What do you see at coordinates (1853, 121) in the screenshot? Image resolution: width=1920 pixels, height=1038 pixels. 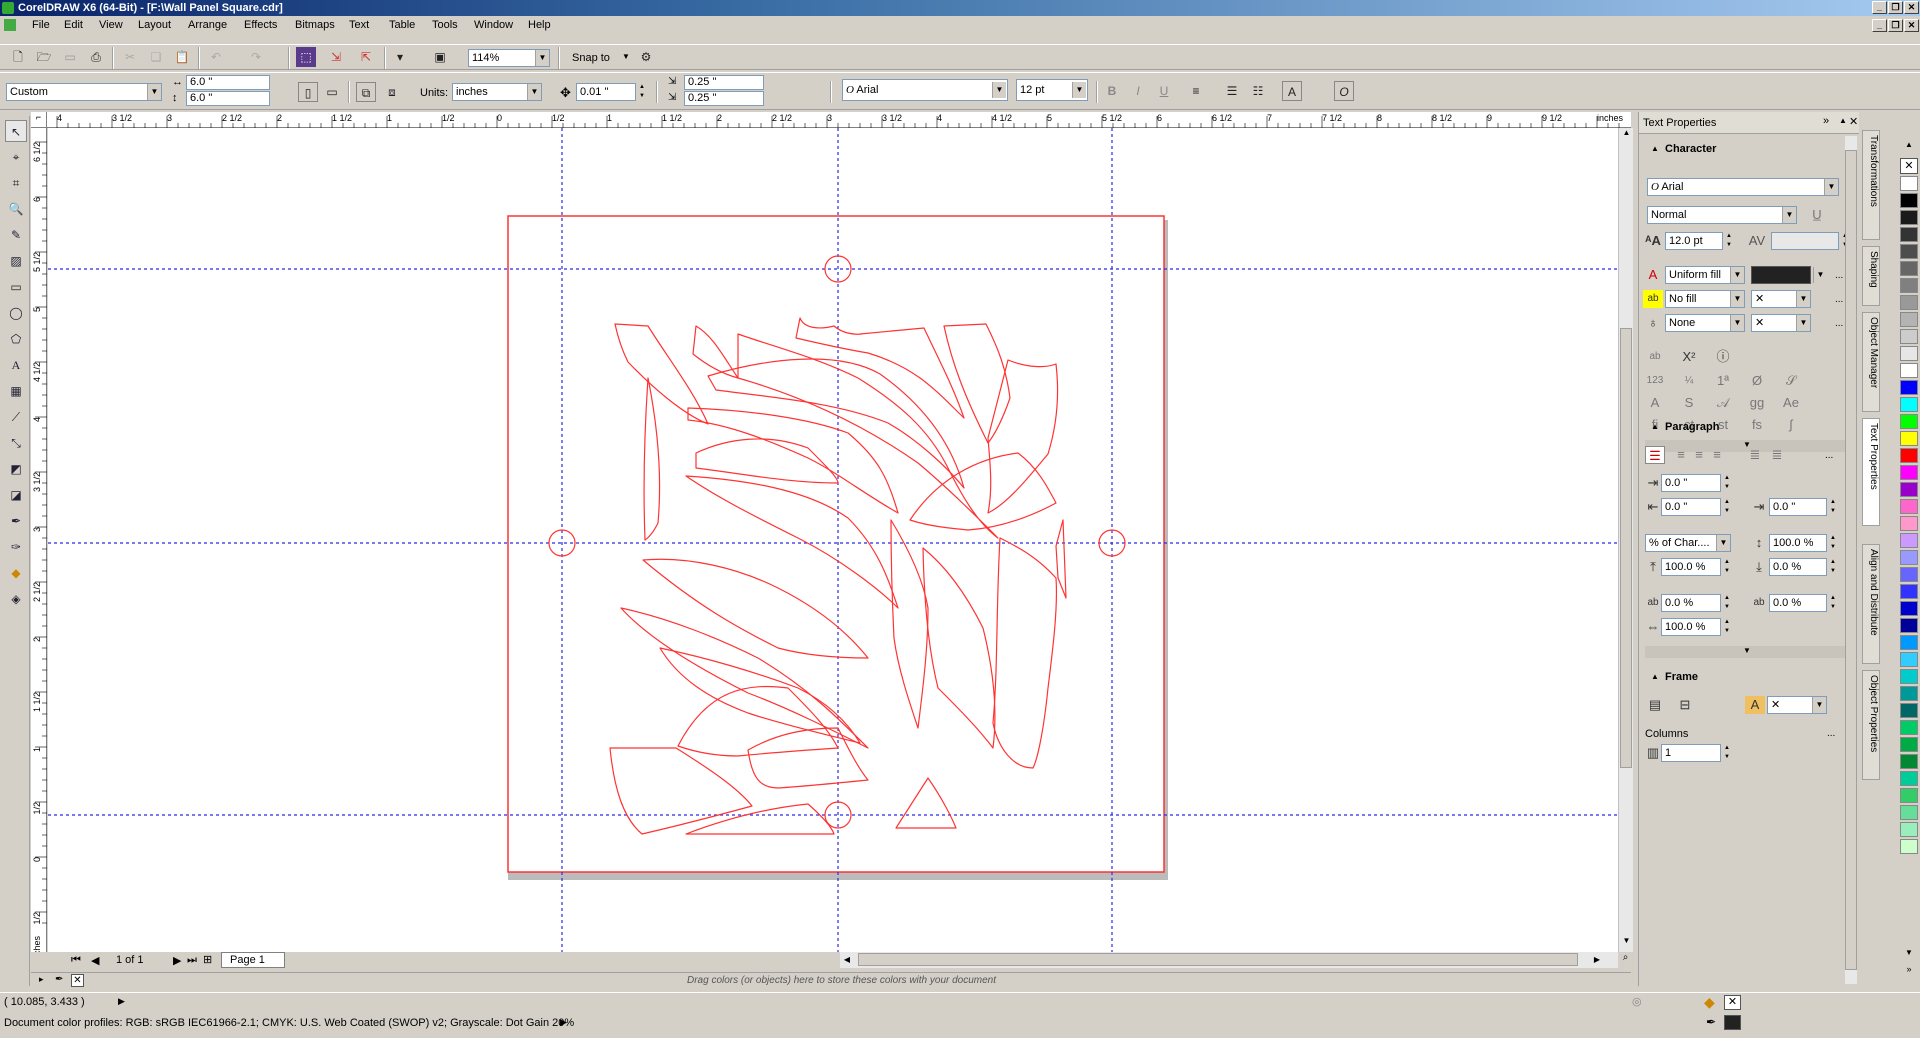 I see `docker-close-icon: ✕` at bounding box center [1853, 121].